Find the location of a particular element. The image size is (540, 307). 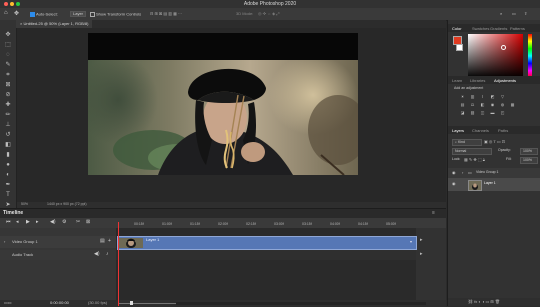

timeline-scrollbar is located at coordinates (301, 303).